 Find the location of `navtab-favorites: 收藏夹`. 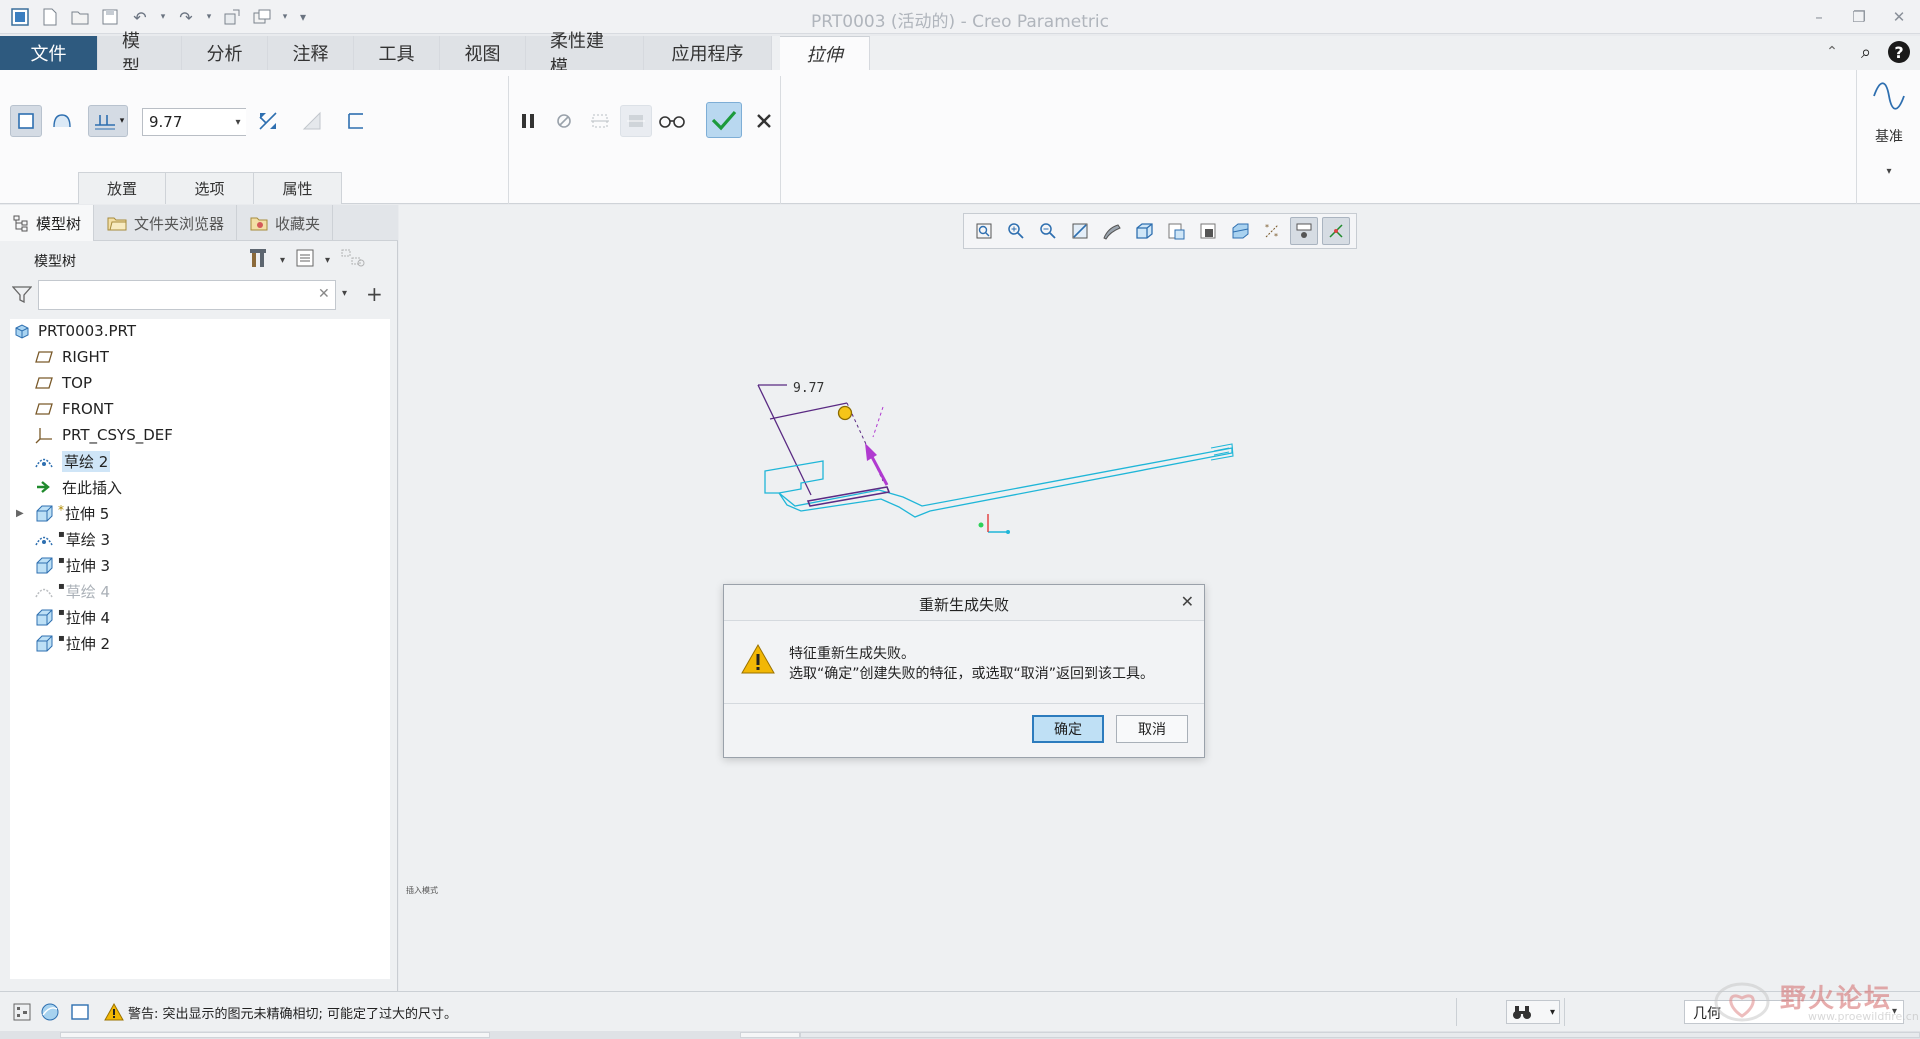

navtab-favorites: 收藏夹 is located at coordinates (285, 223).